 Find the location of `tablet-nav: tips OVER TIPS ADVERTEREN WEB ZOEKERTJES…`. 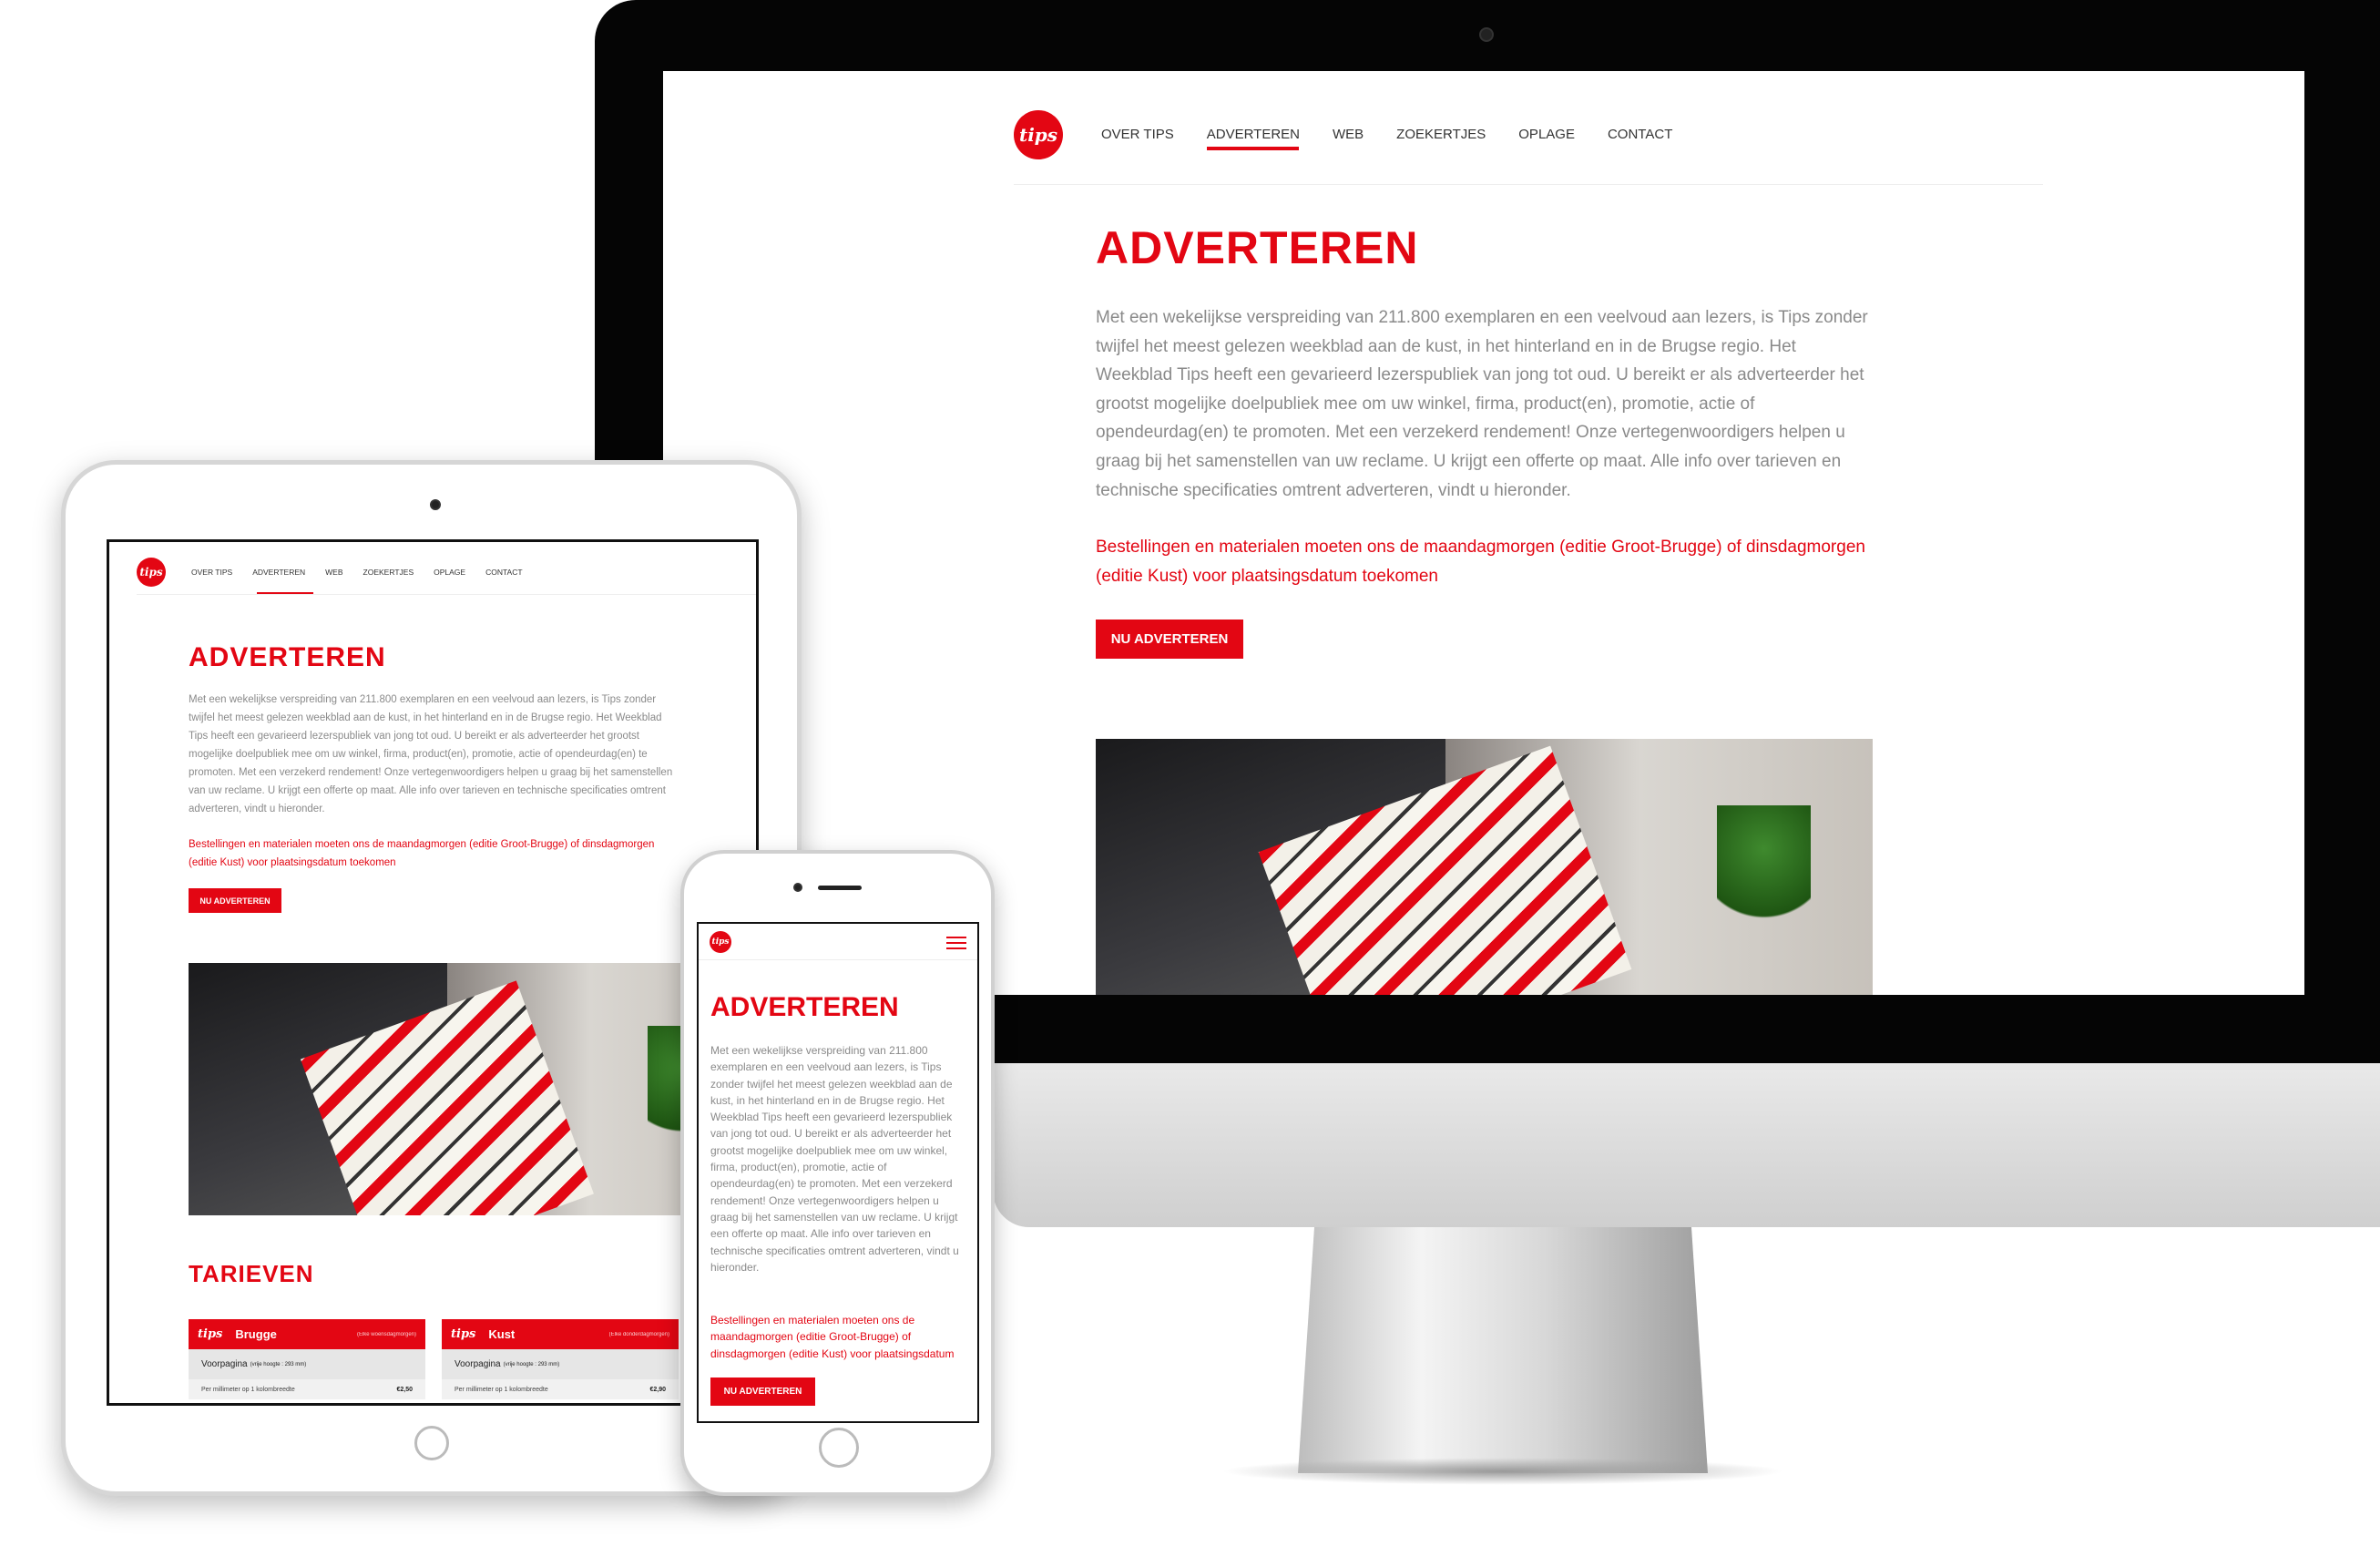

tablet-nav: tips OVER TIPS ADVERTEREN WEB ZOEKERTJES… is located at coordinates (447, 572).